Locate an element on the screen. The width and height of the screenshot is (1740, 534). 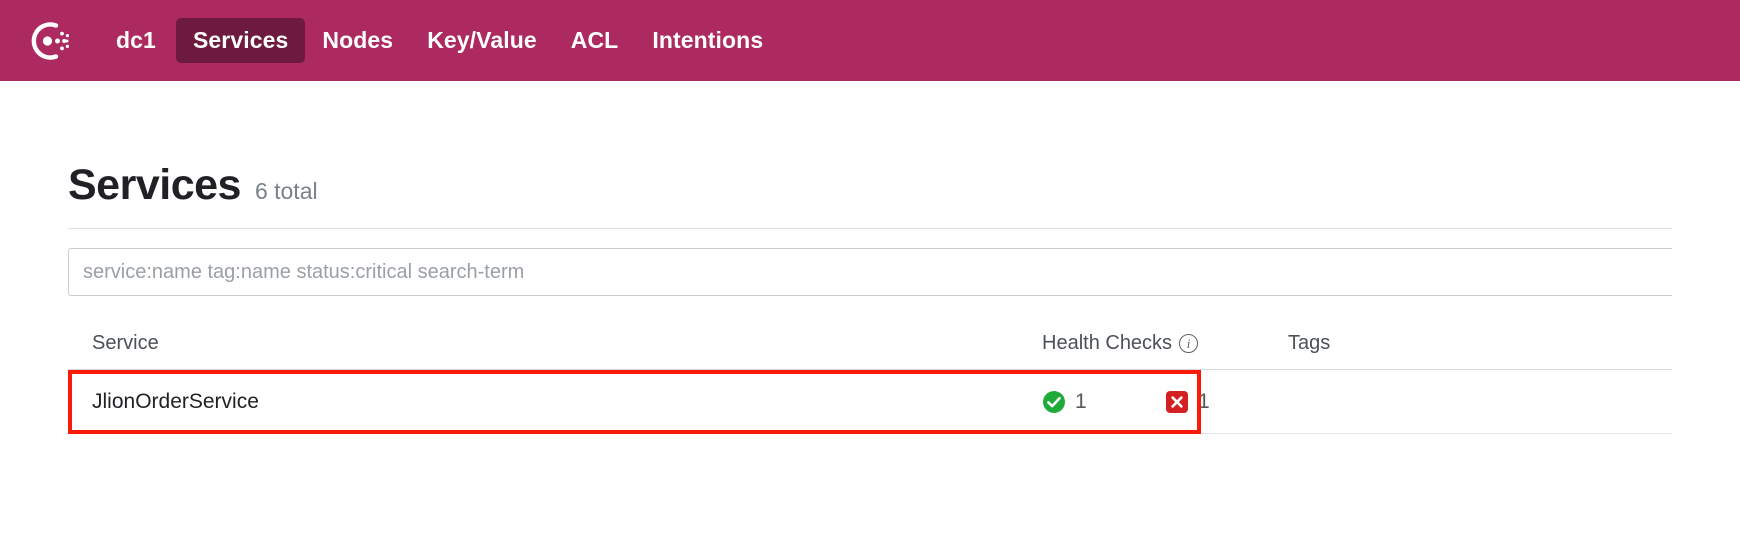
consul-logo-icon is located at coordinates (49, 41).